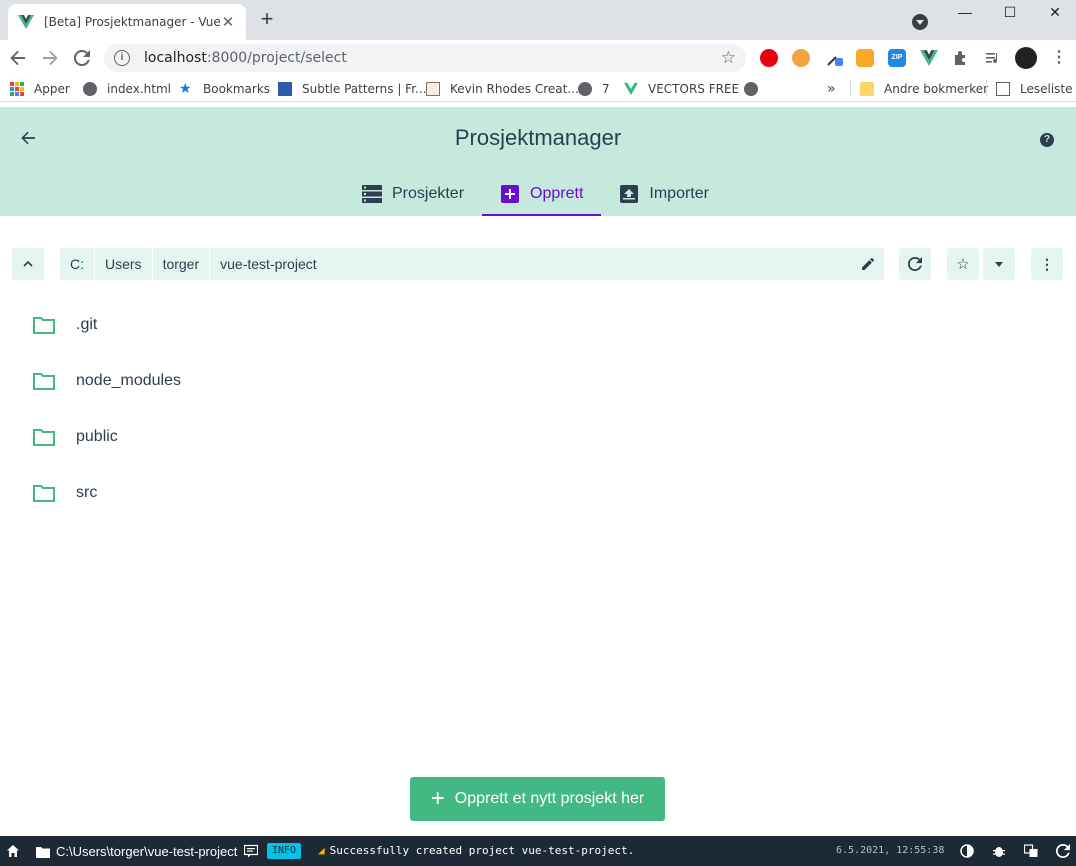 Image resolution: width=1076 pixels, height=866 pixels. I want to click on pencil-icon, so click(868, 264).